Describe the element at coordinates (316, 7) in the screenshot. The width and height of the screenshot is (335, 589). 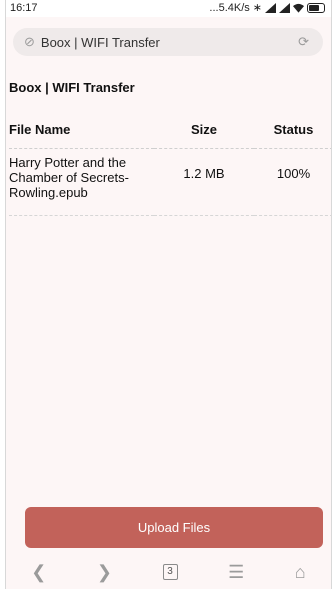
I see `battery-icon` at that location.